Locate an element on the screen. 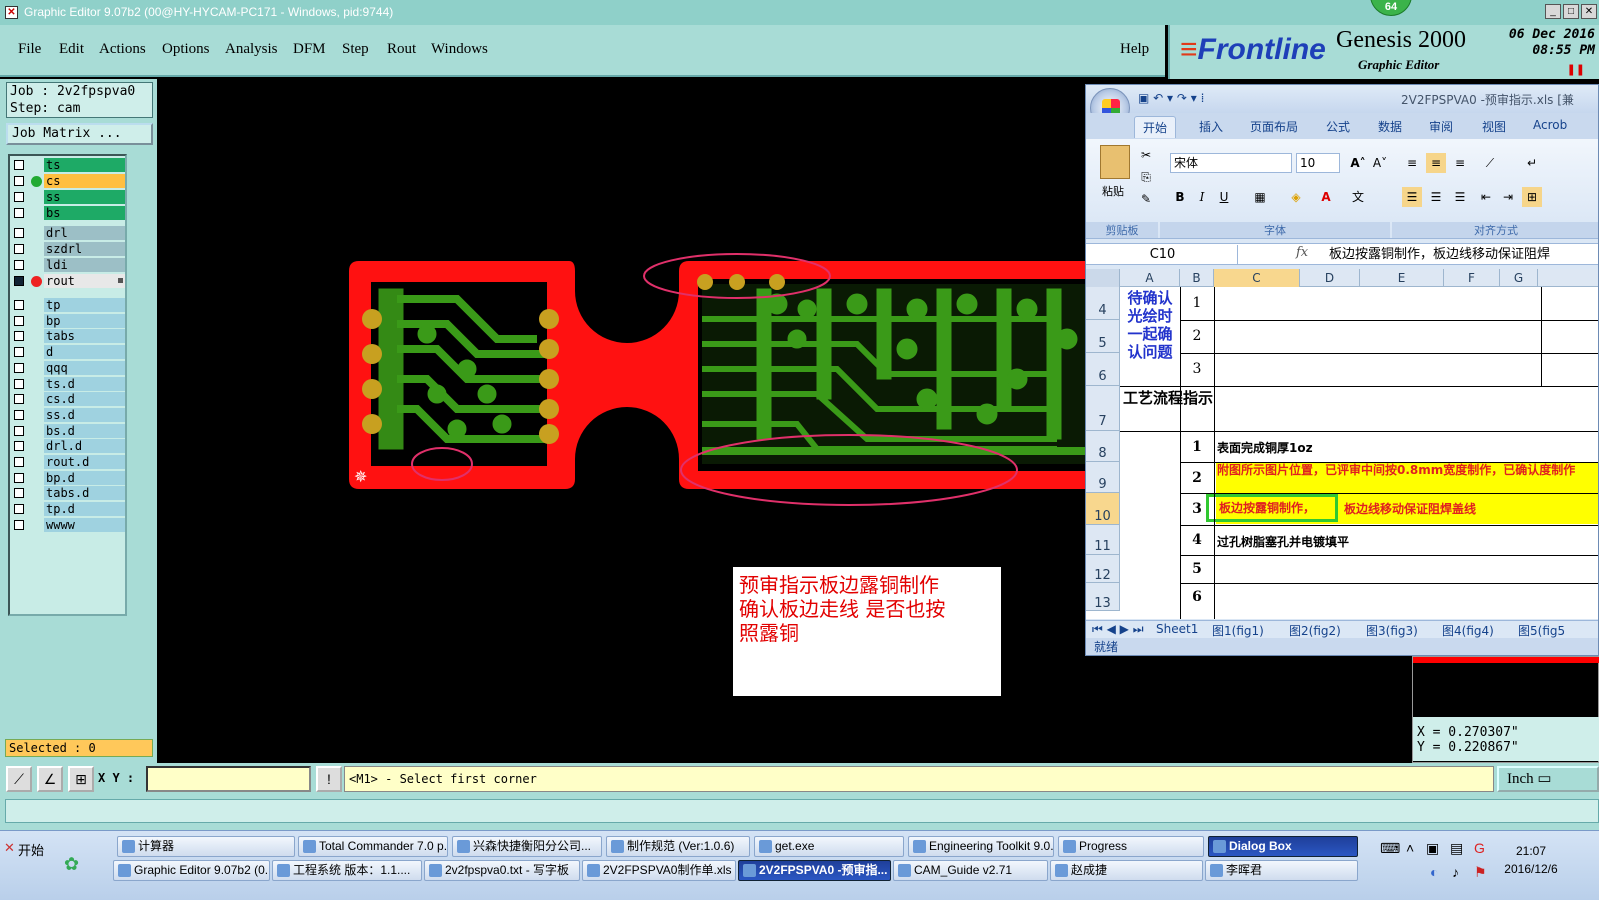 This screenshot has width=1599, height=900. align-bottom-icon: ≡ is located at coordinates (1460, 163).